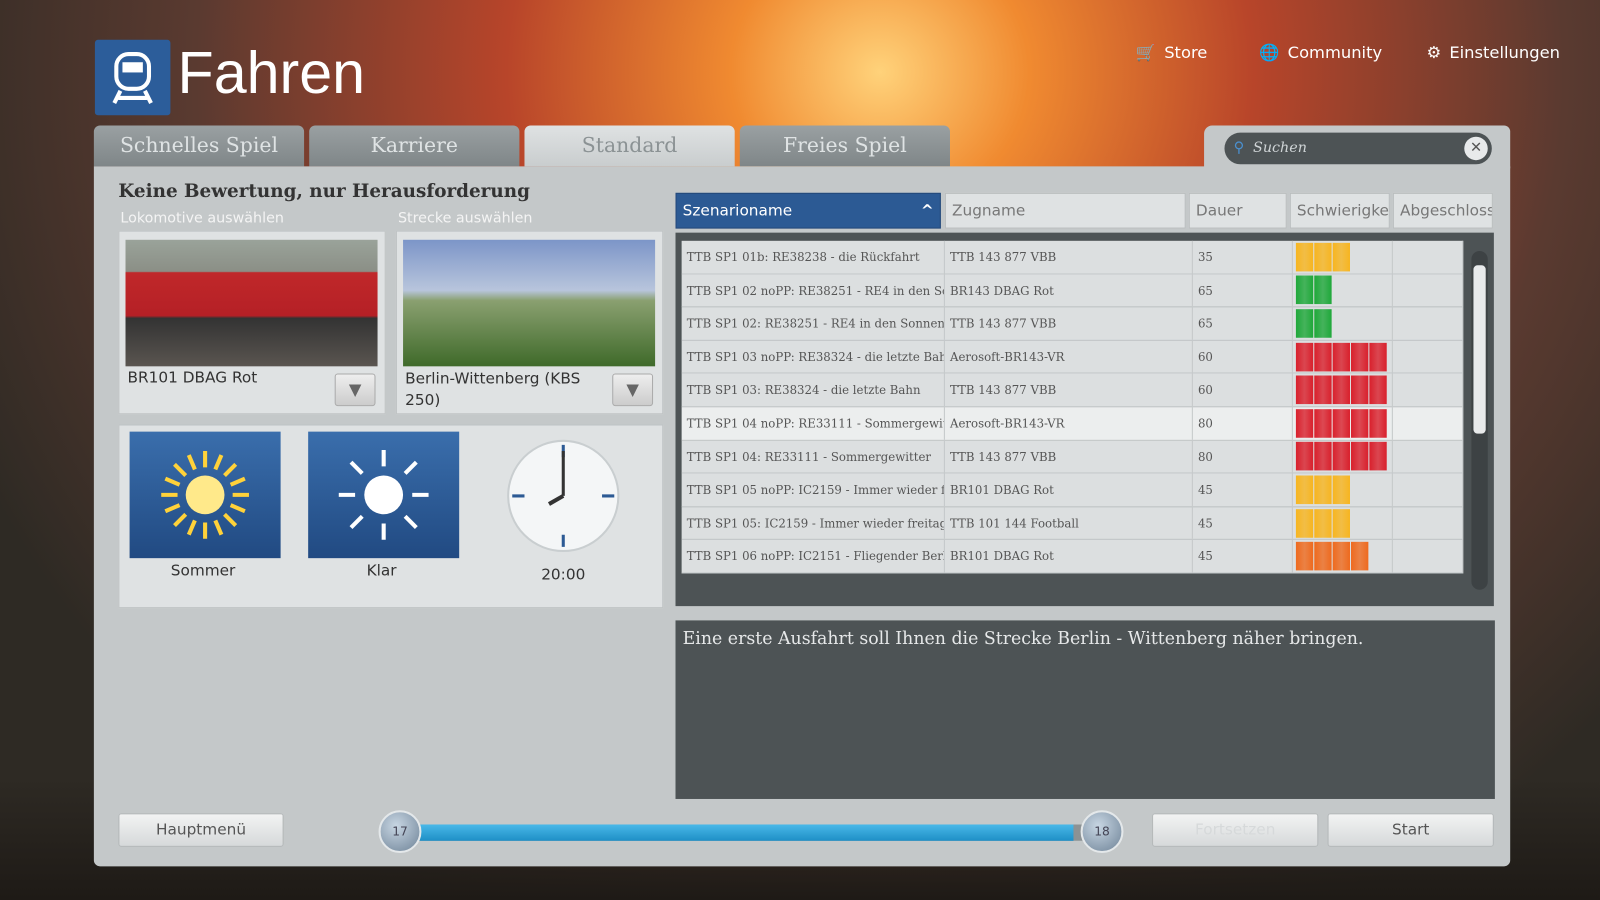 This screenshot has width=1600, height=900. What do you see at coordinates (751, 832) in the screenshot?
I see `level-progress-bar` at bounding box center [751, 832].